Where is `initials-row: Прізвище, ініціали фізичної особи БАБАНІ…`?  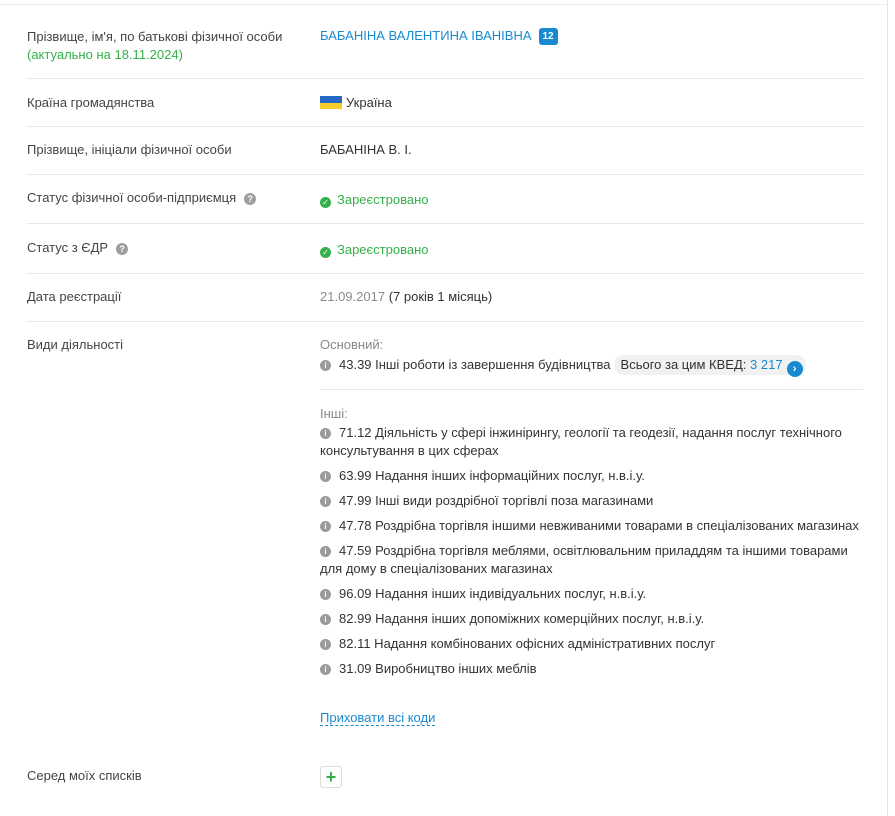 initials-row: Прізвище, ініціали фізичної особи БАБАНІ… is located at coordinates (445, 150).